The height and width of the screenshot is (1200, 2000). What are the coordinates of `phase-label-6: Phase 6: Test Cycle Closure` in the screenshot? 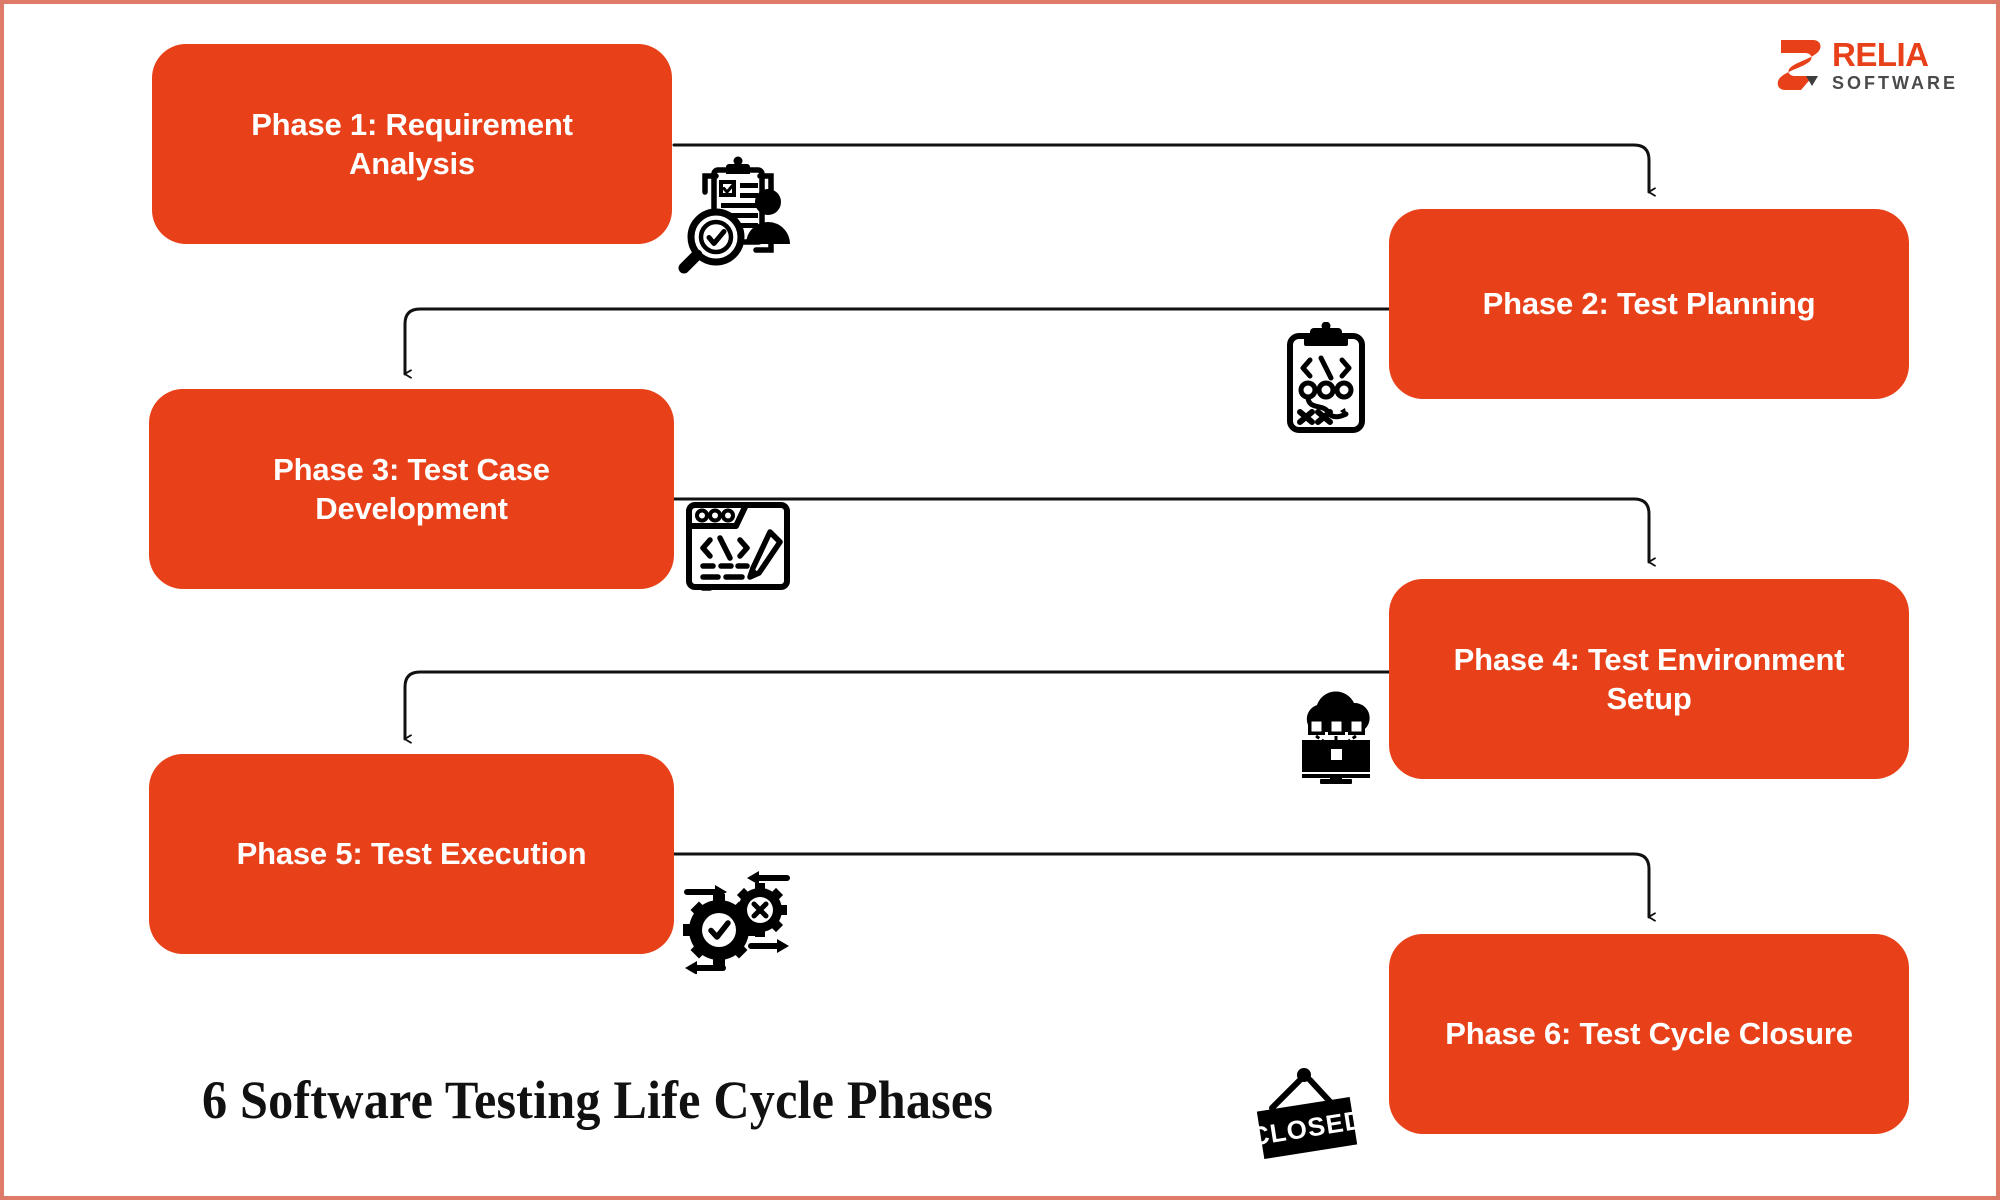 It's located at (1649, 1034).